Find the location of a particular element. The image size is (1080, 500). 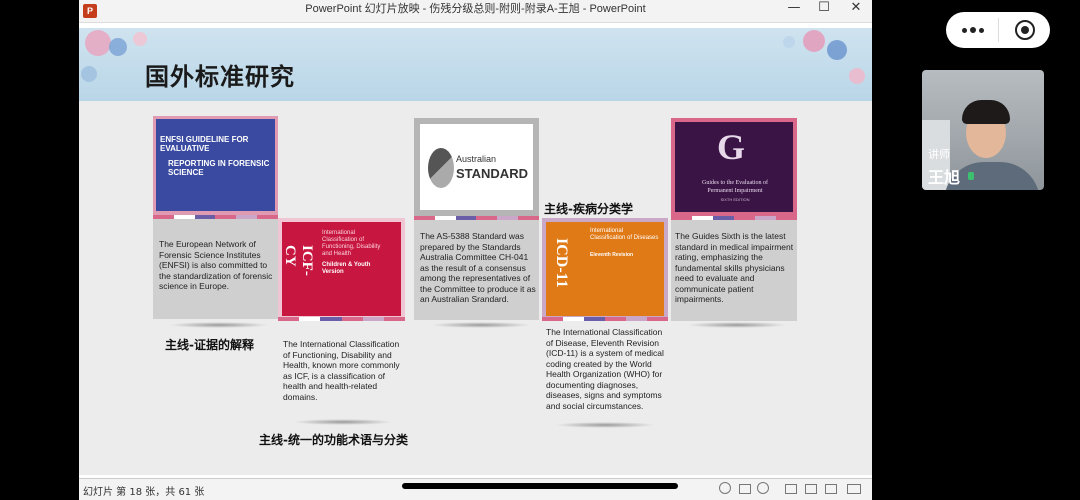

guides-cover-letter: G is located at coordinates (730, 147).